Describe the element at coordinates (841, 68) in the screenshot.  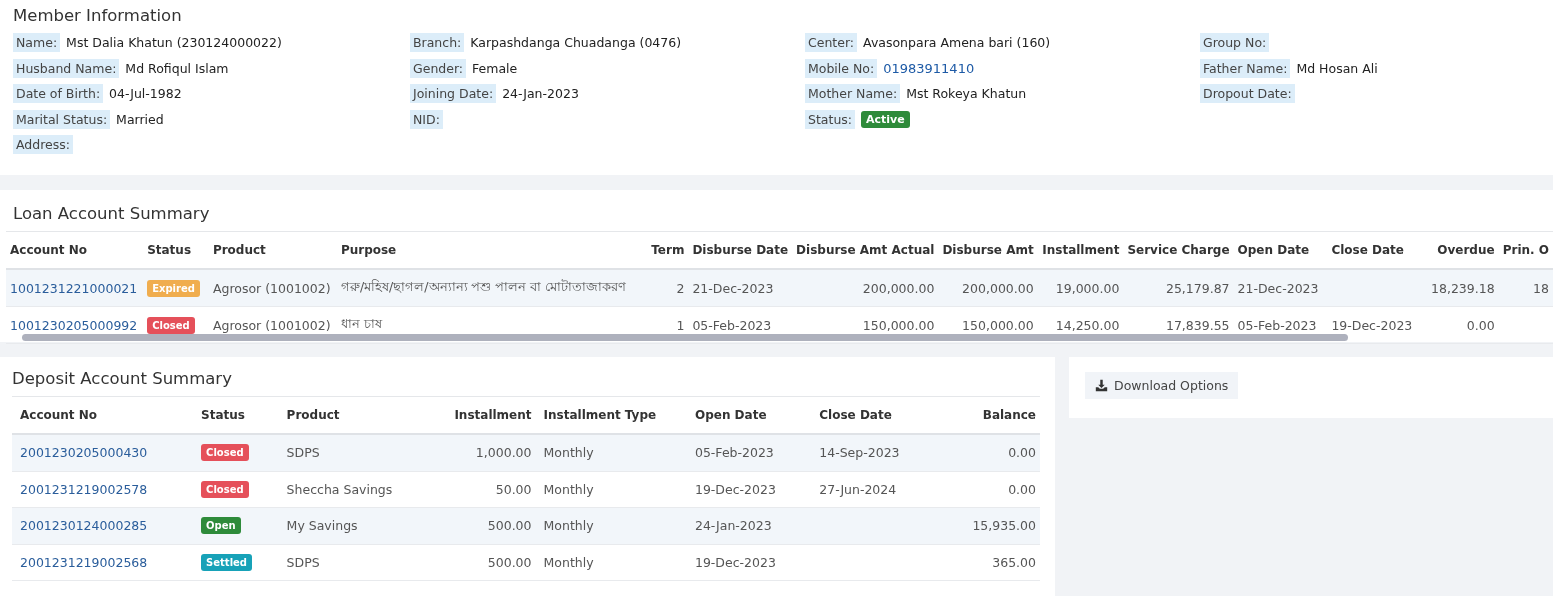
I see `field-label: Mobile No:` at that location.